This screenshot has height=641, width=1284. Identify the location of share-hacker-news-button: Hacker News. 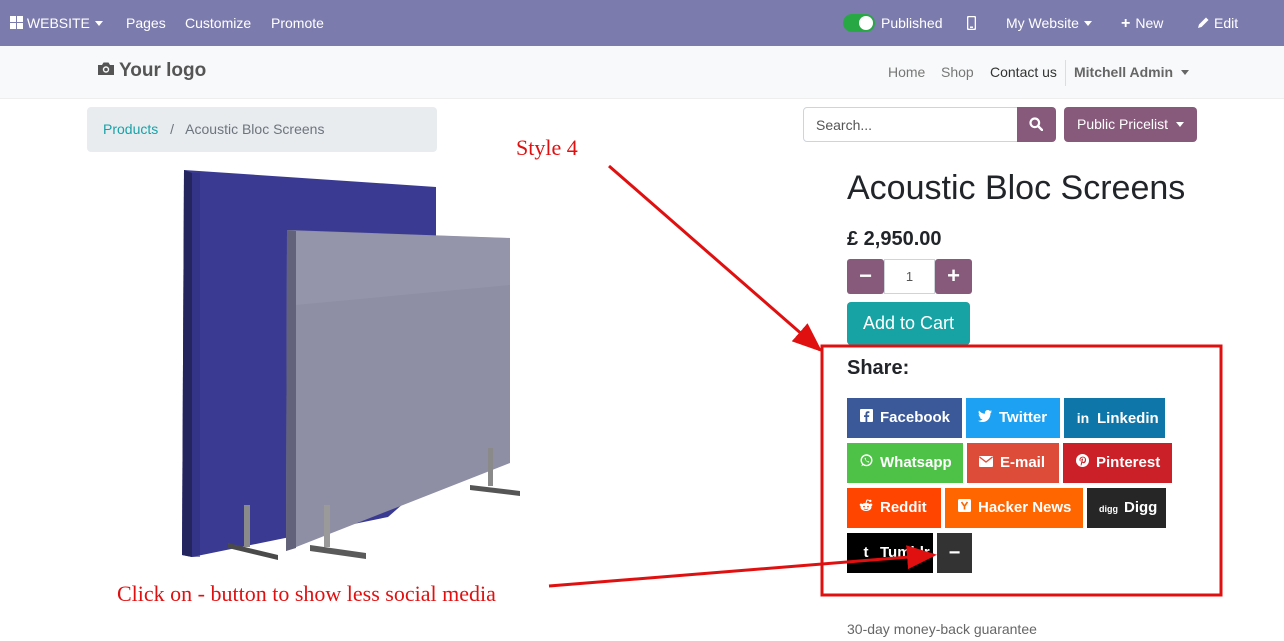
(1014, 508).